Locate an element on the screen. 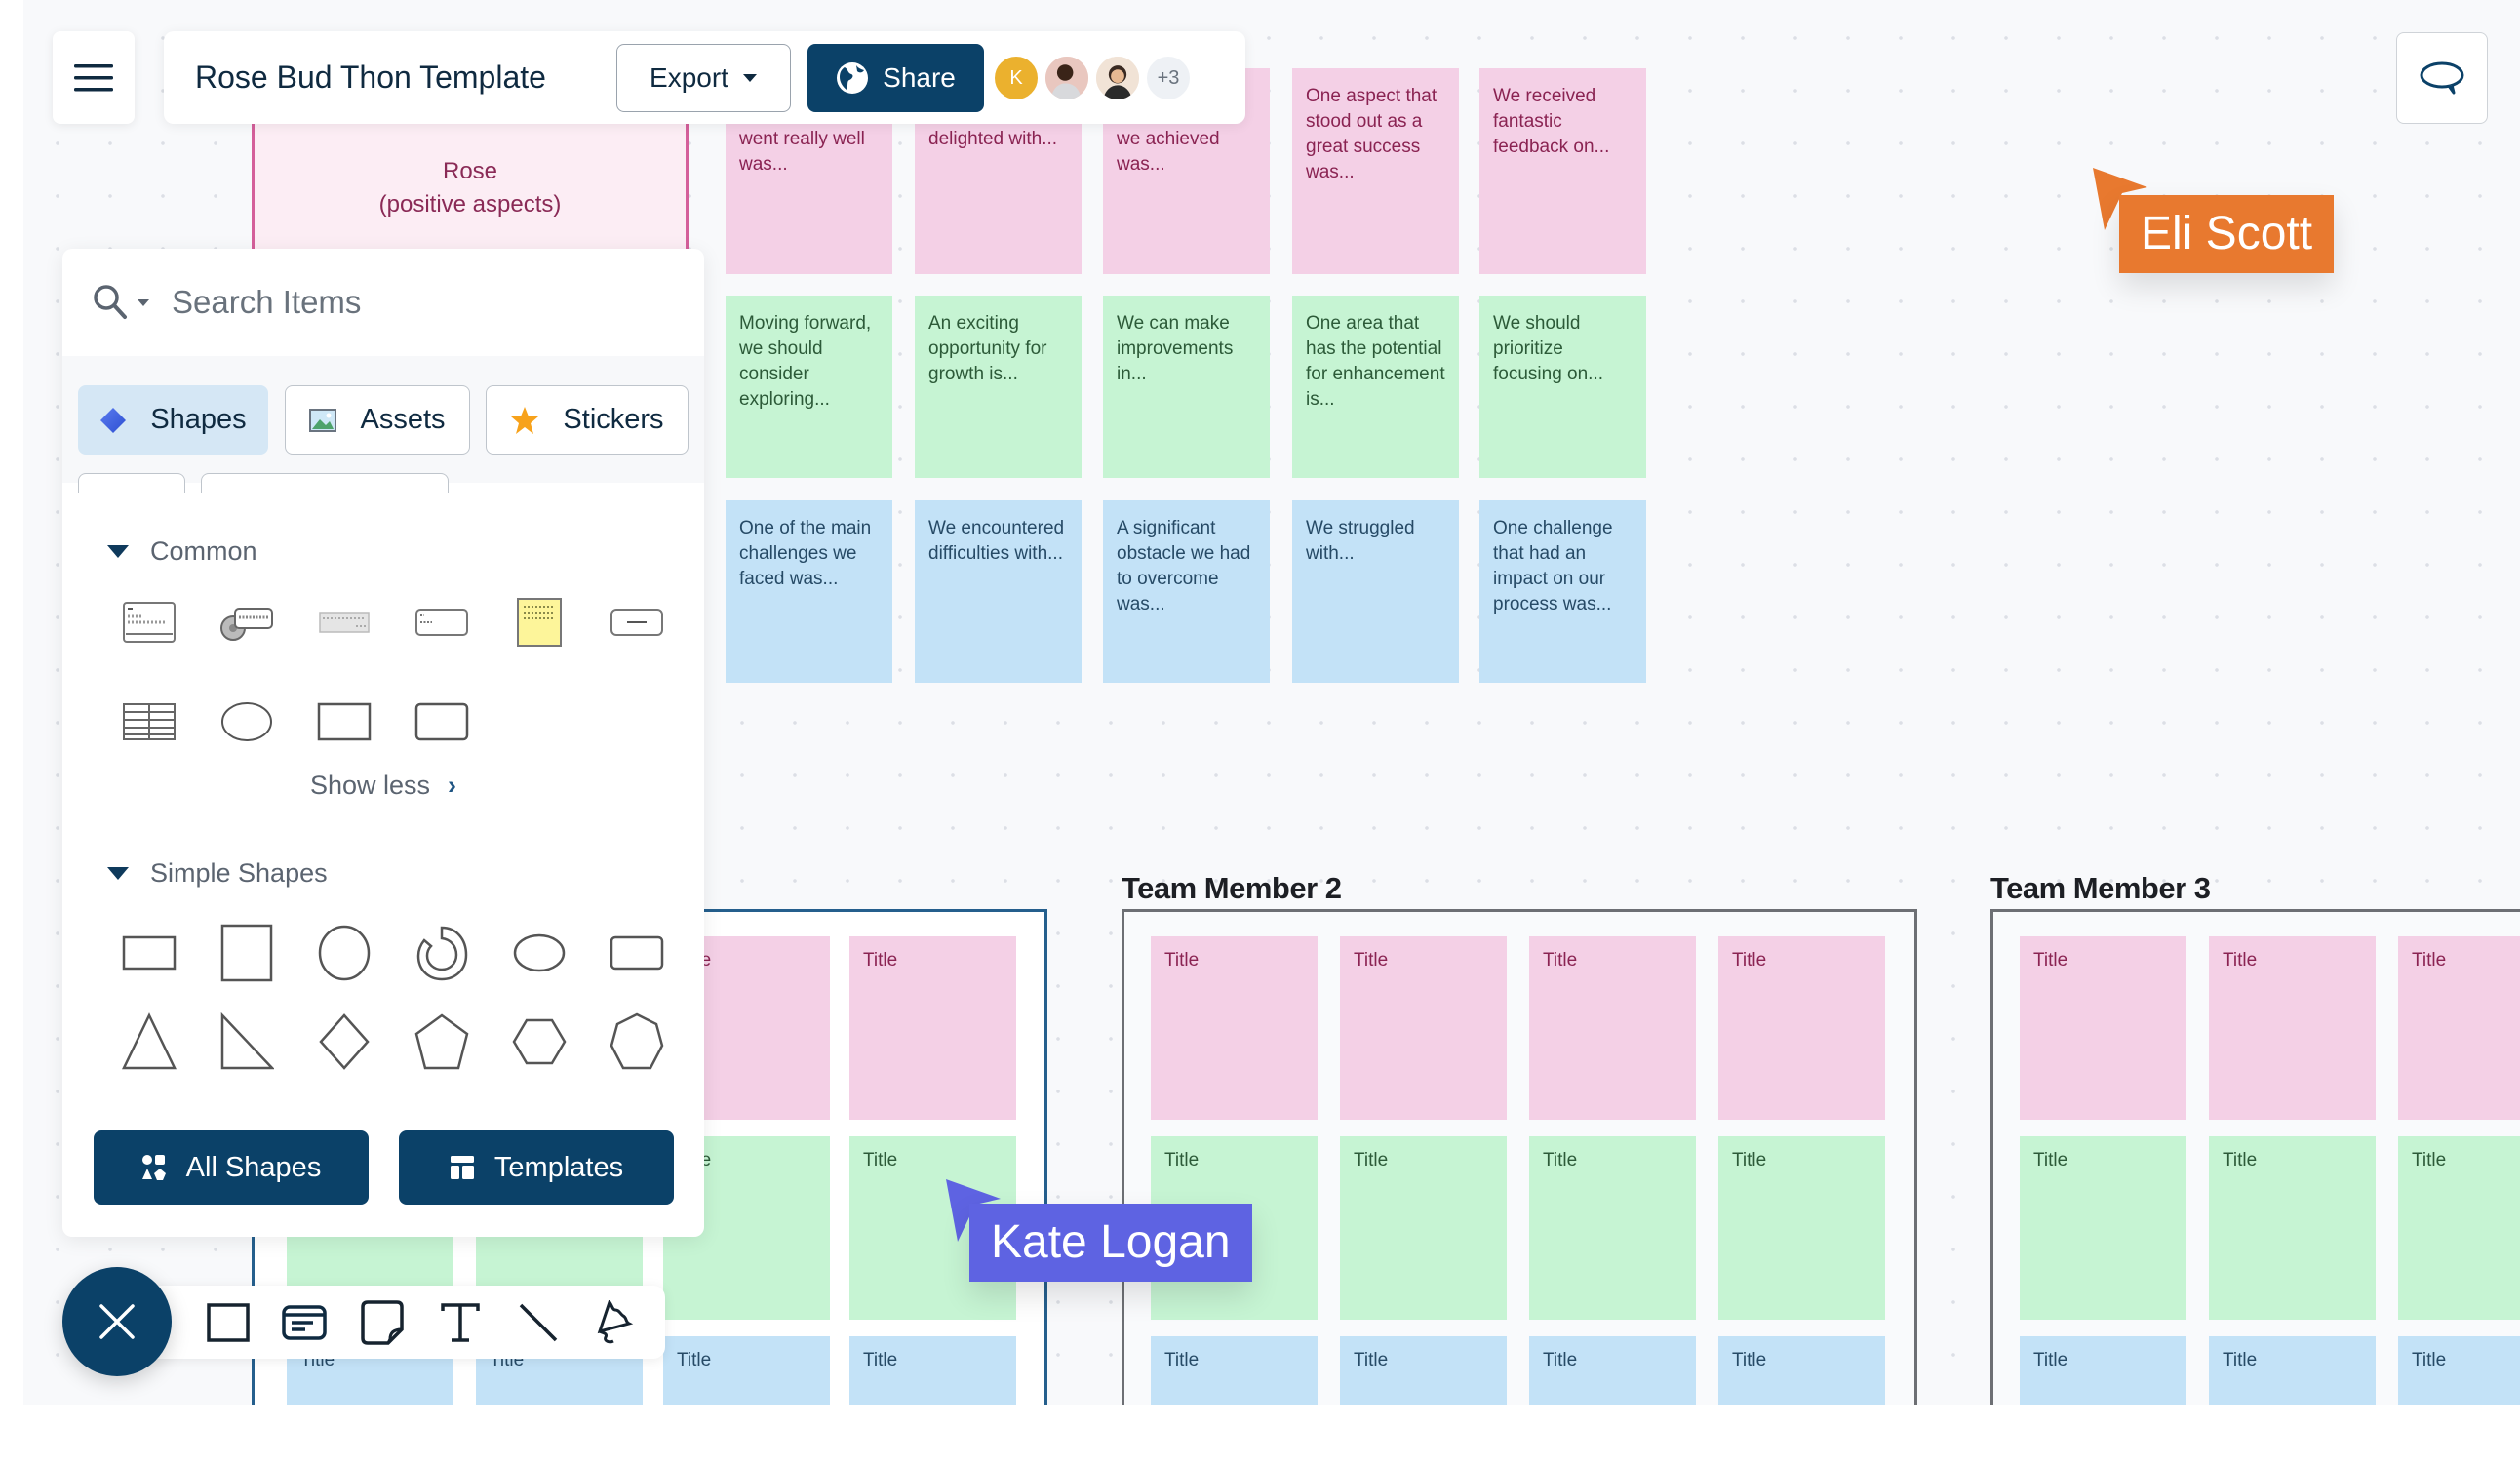  search-items-input is located at coordinates (406, 302).